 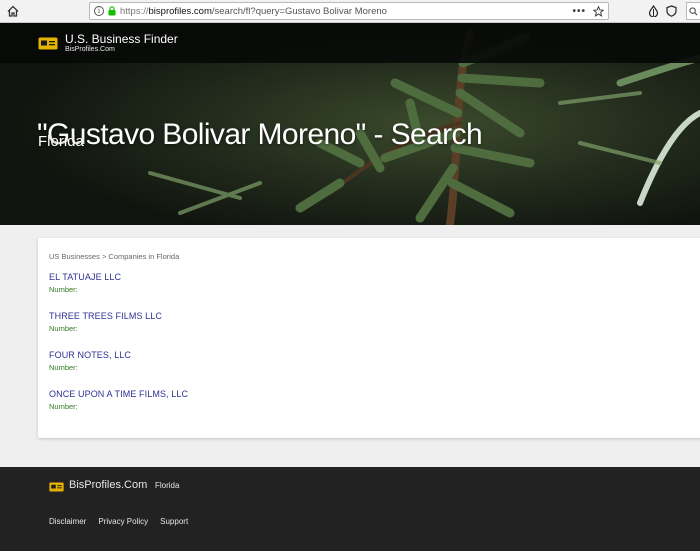 What do you see at coordinates (99, 11) in the screenshot?
I see `info-icon: i` at bounding box center [99, 11].